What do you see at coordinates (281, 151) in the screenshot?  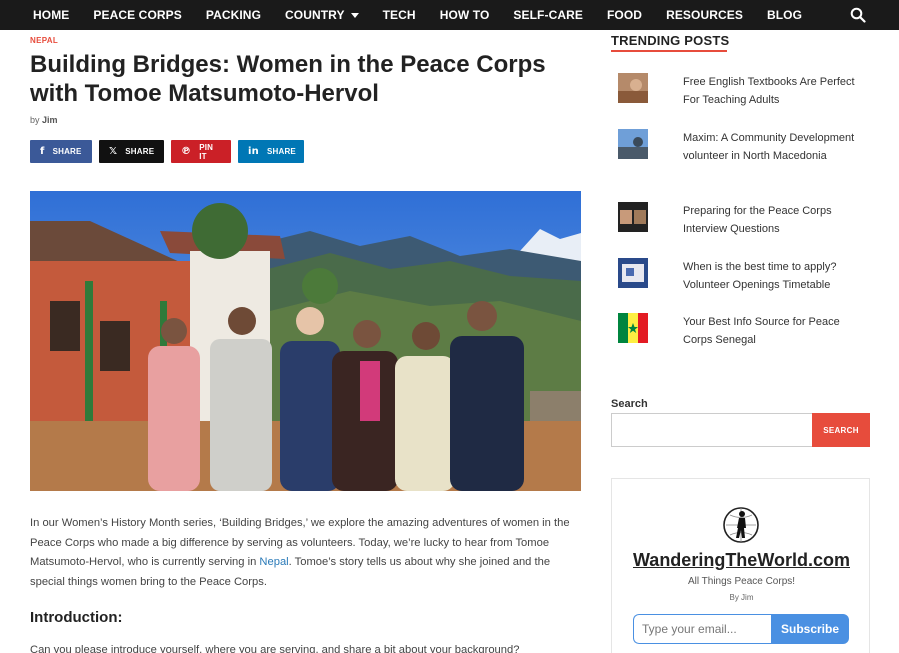 I see `linkedin-share-label: SHARE` at bounding box center [281, 151].